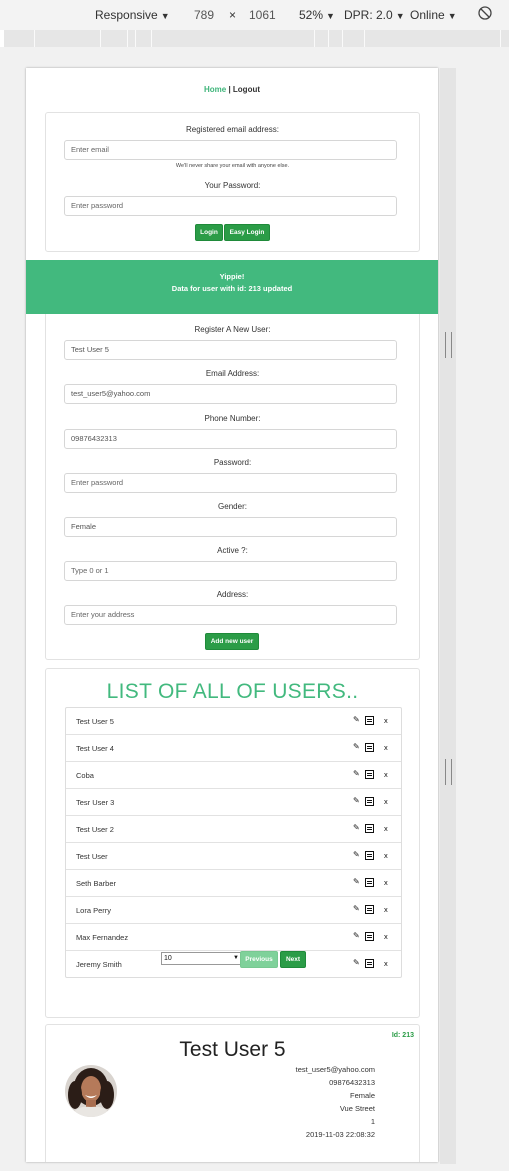 This screenshot has height=1171, width=509. I want to click on register-address-input: Enter your address, so click(230, 615).